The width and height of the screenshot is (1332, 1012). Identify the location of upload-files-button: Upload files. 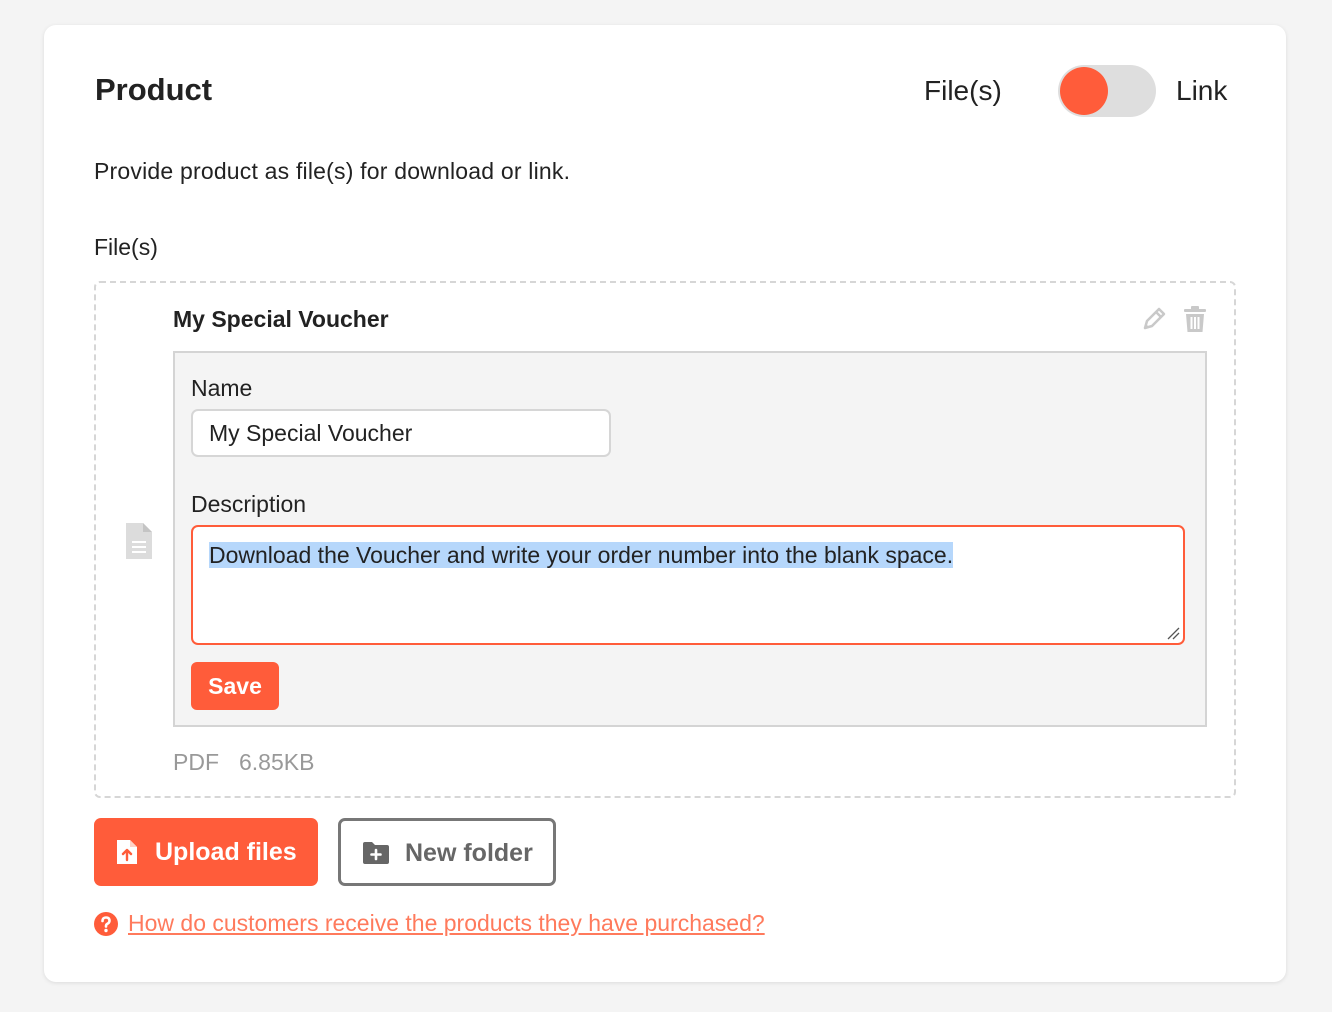
(206, 852).